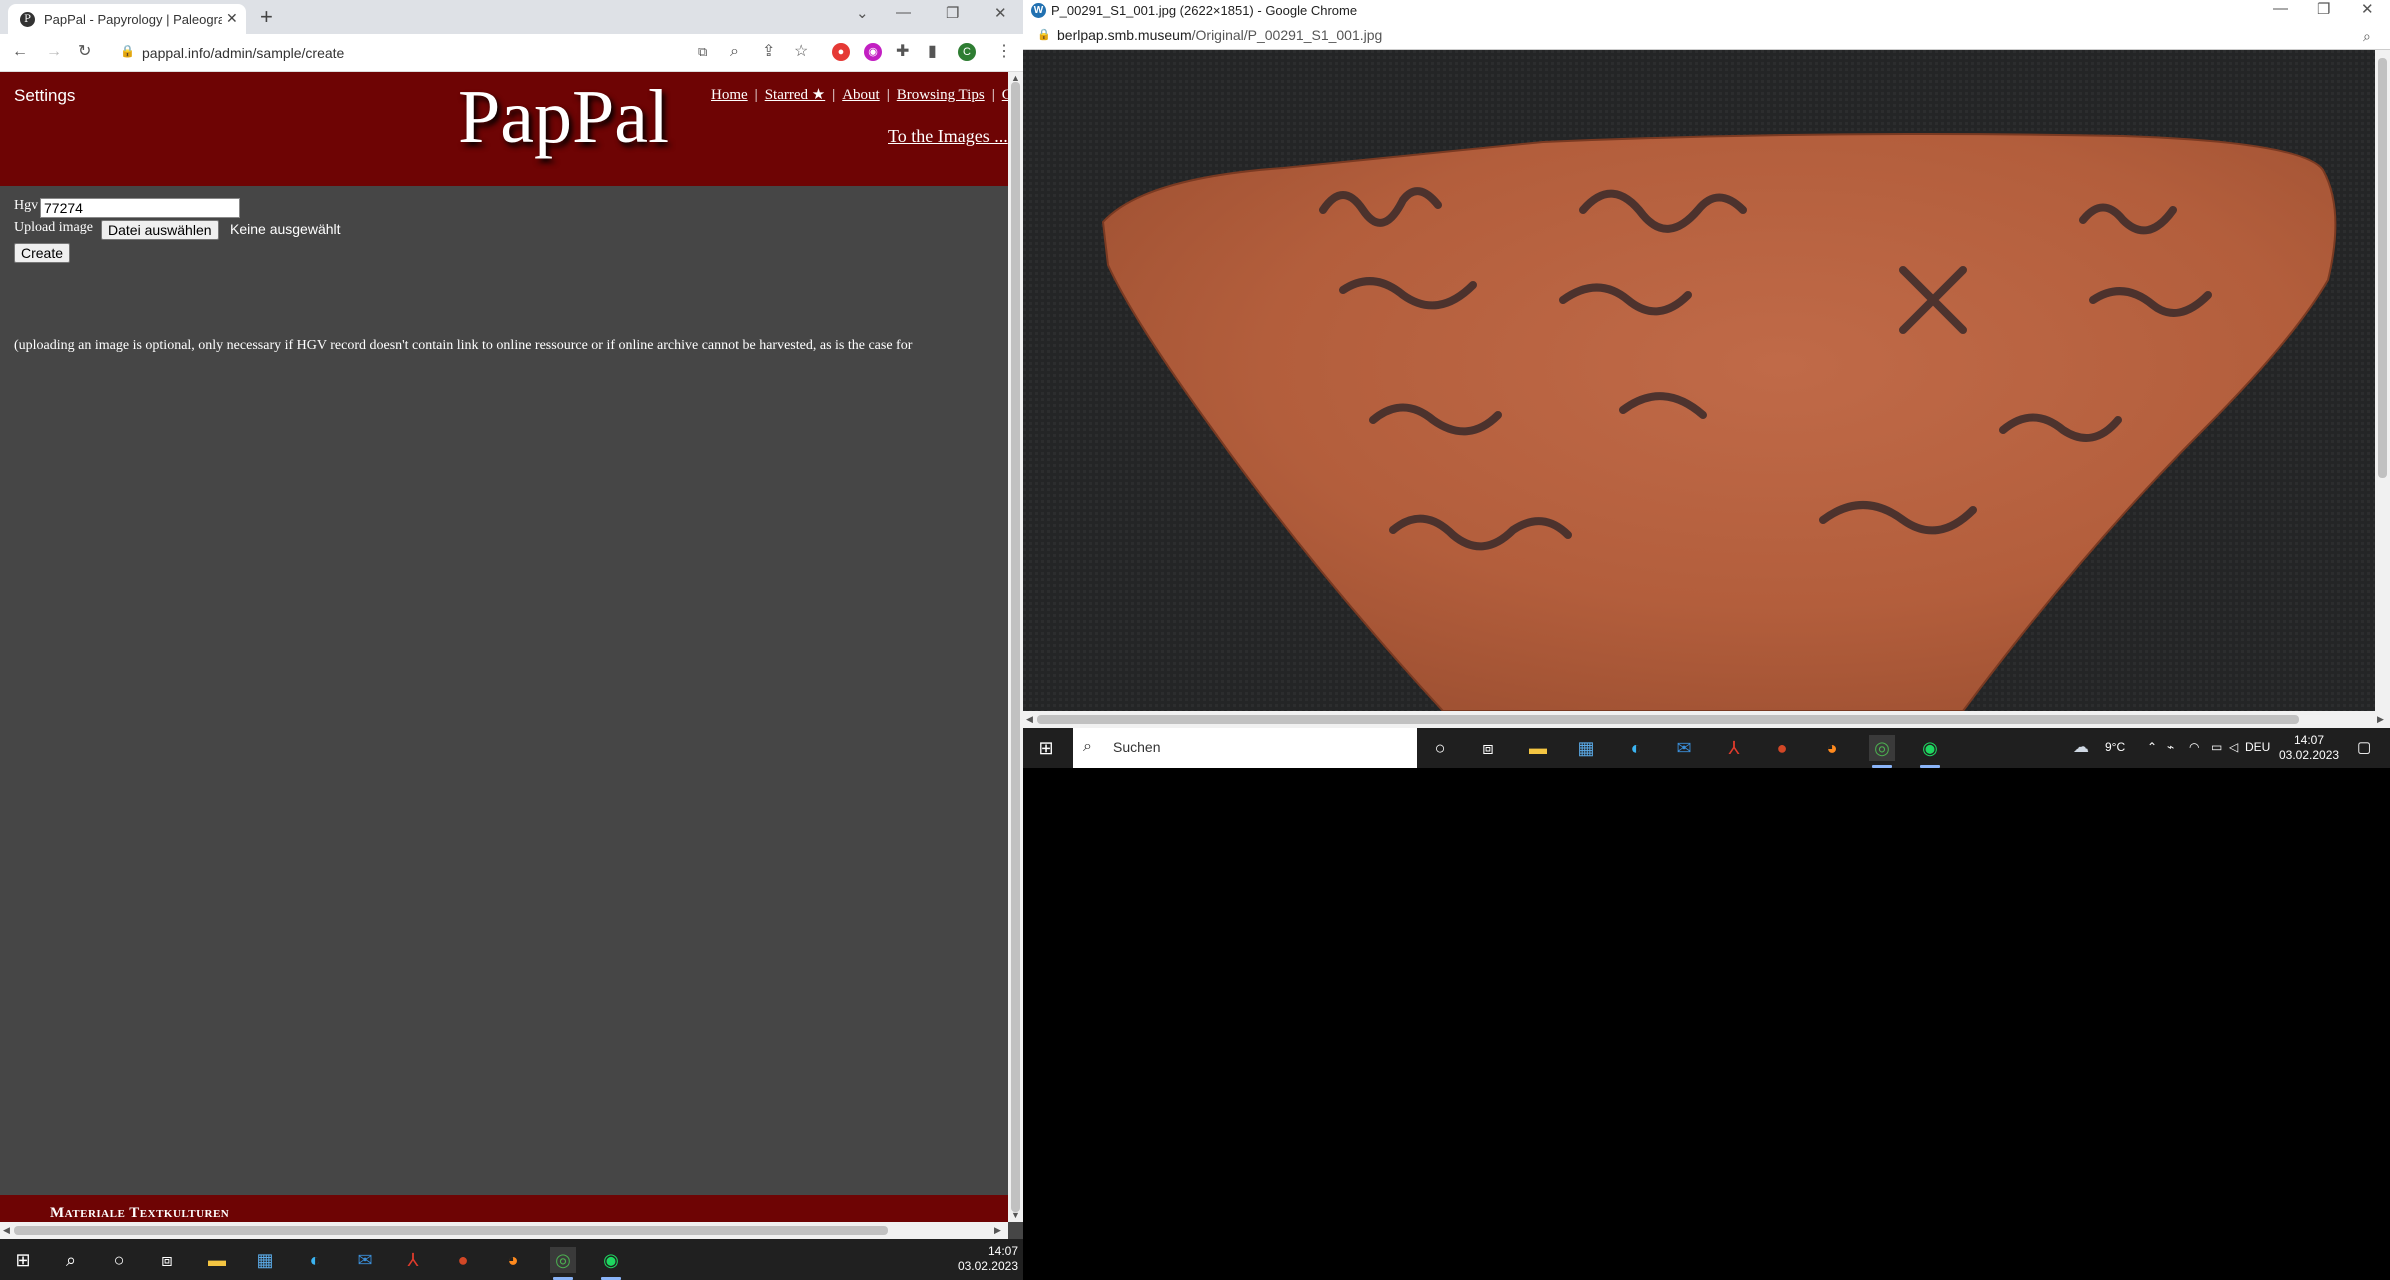 This screenshot has width=2390, height=1280. I want to click on scroll-down-icon: ▼, so click(1015, 1215).